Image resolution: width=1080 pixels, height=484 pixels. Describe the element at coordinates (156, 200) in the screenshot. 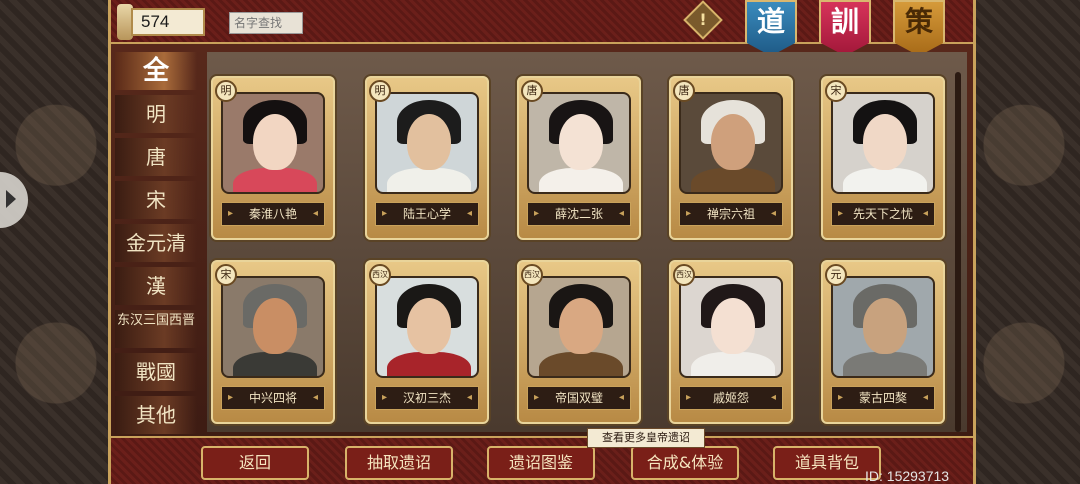

I see `nav-item-song: 宋` at that location.